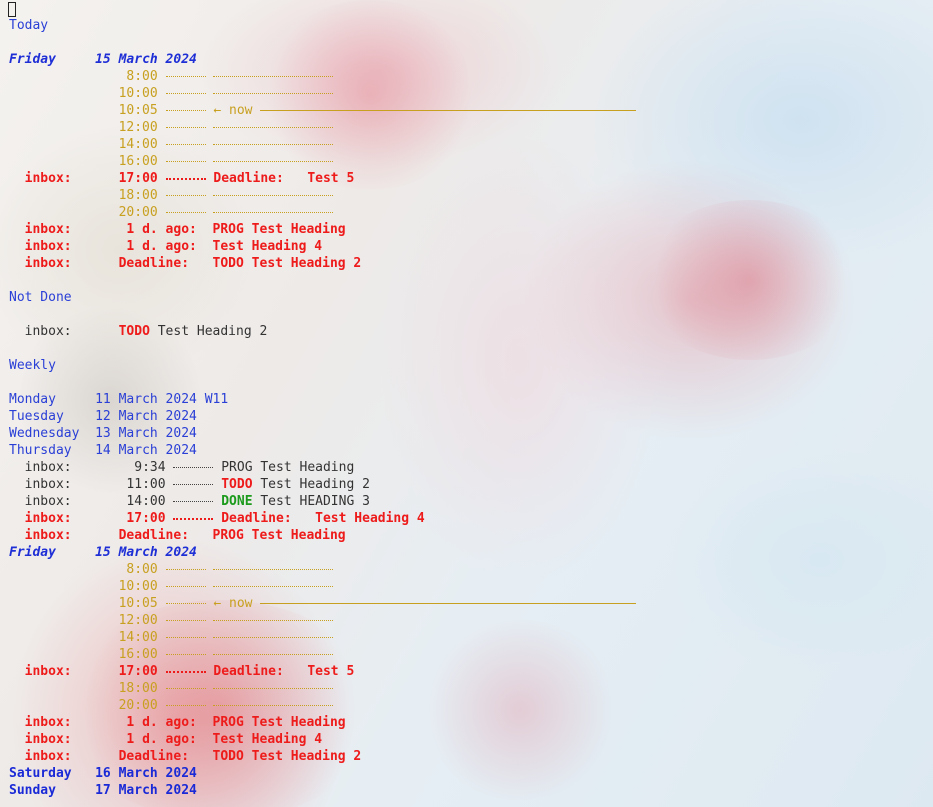 The width and height of the screenshot is (933, 807). Describe the element at coordinates (322, 518) in the screenshot. I see `agenda-entry: inbox: 17:00 Deadline: Test Heading 4` at that location.